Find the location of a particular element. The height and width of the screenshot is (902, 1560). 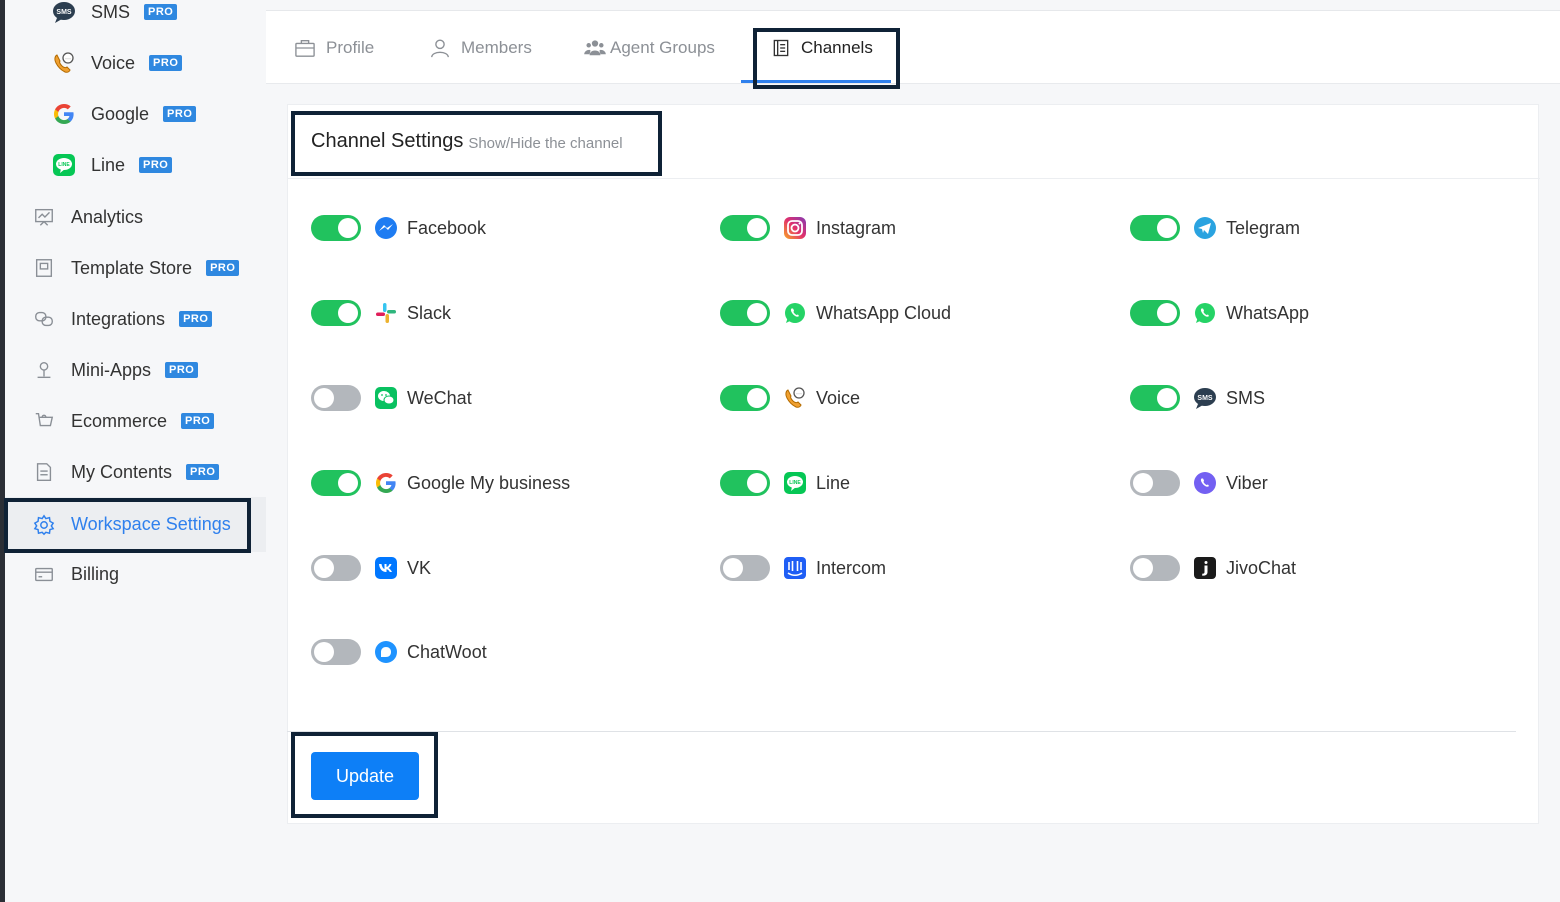

sidebar-item-workspace-settings: Workspace Settings is located at coordinates (135, 524).